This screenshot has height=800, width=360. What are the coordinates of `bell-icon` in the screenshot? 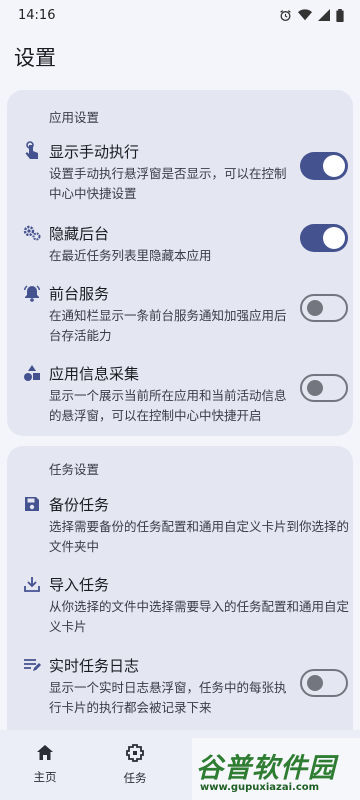 It's located at (32, 293).